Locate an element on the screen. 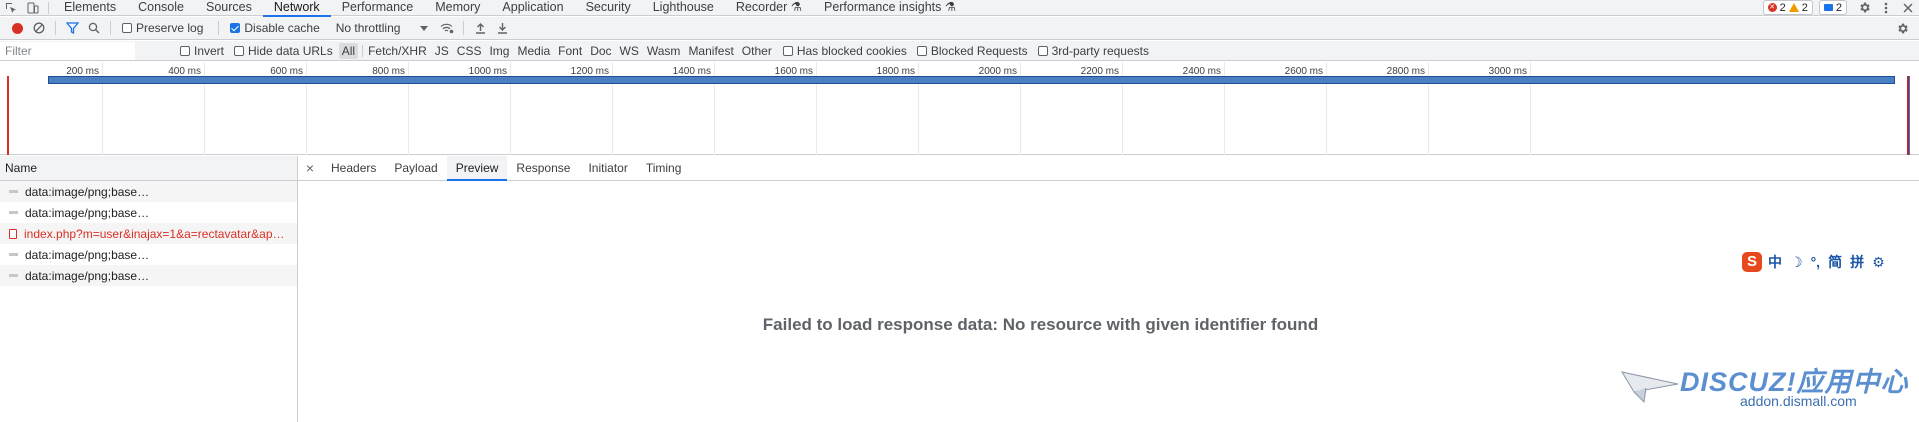 Image resolution: width=1919 pixels, height=422 pixels. type-filter-css: CSS is located at coordinates (469, 51).